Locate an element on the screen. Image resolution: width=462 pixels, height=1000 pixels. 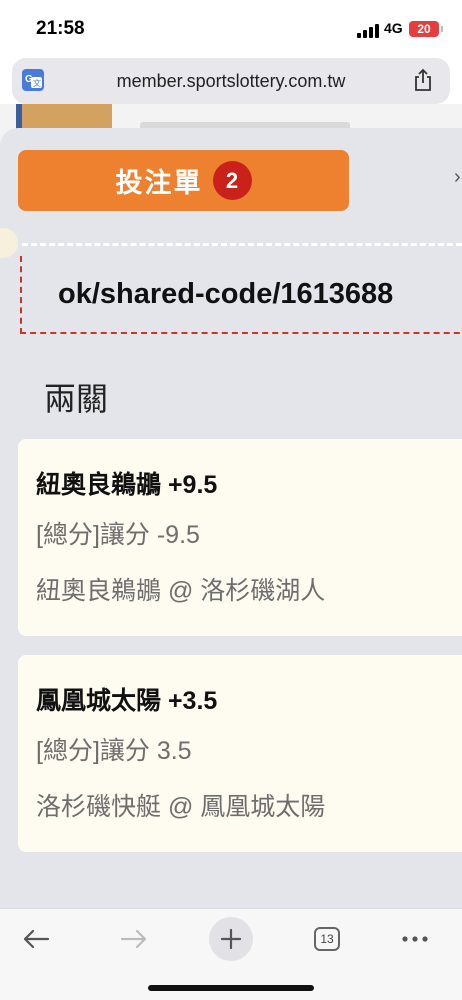
selection-count-badge: 2 is located at coordinates (232, 180).